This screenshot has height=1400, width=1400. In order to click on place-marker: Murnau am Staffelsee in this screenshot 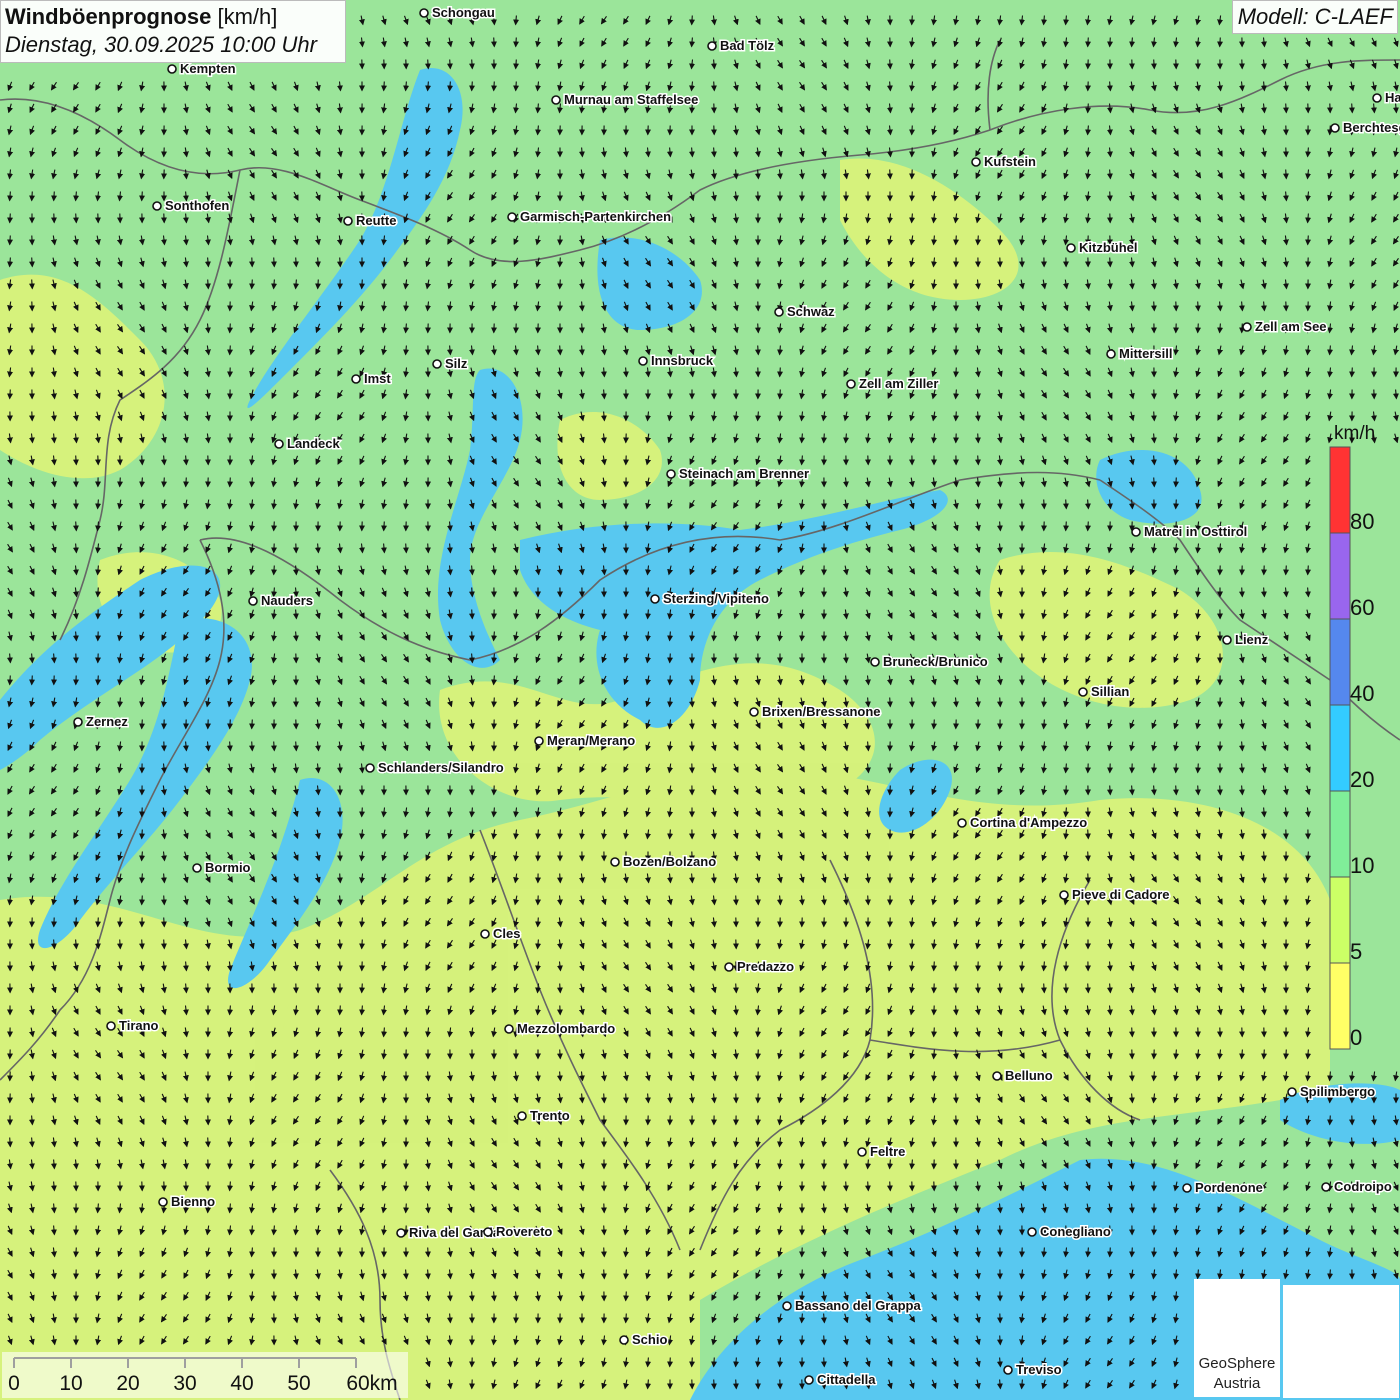, I will do `click(625, 100)`.